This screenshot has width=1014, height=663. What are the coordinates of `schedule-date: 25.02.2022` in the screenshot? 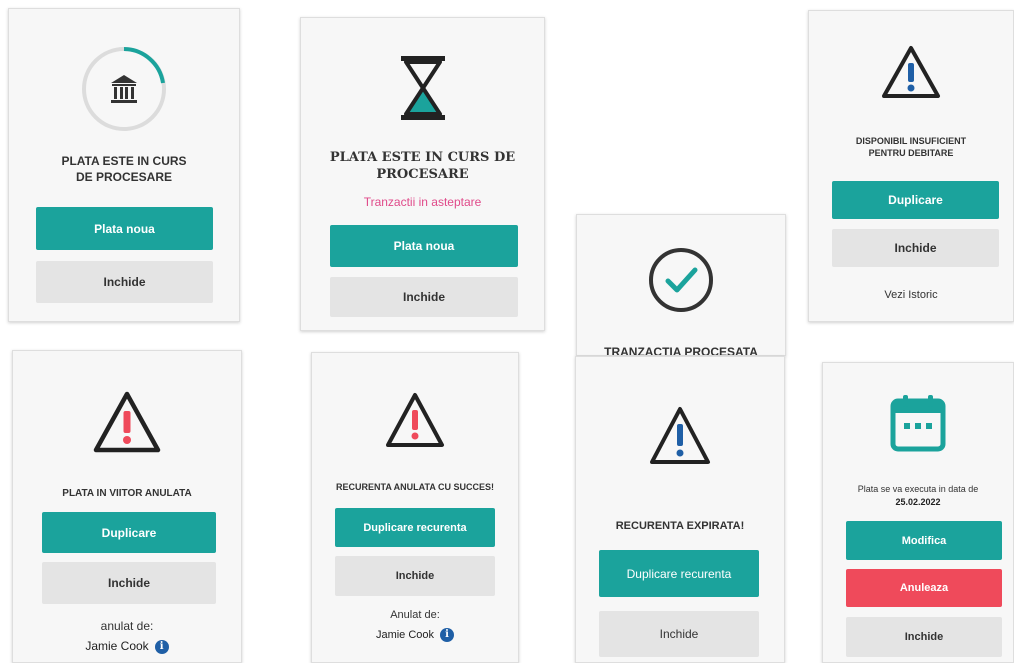 It's located at (918, 502).